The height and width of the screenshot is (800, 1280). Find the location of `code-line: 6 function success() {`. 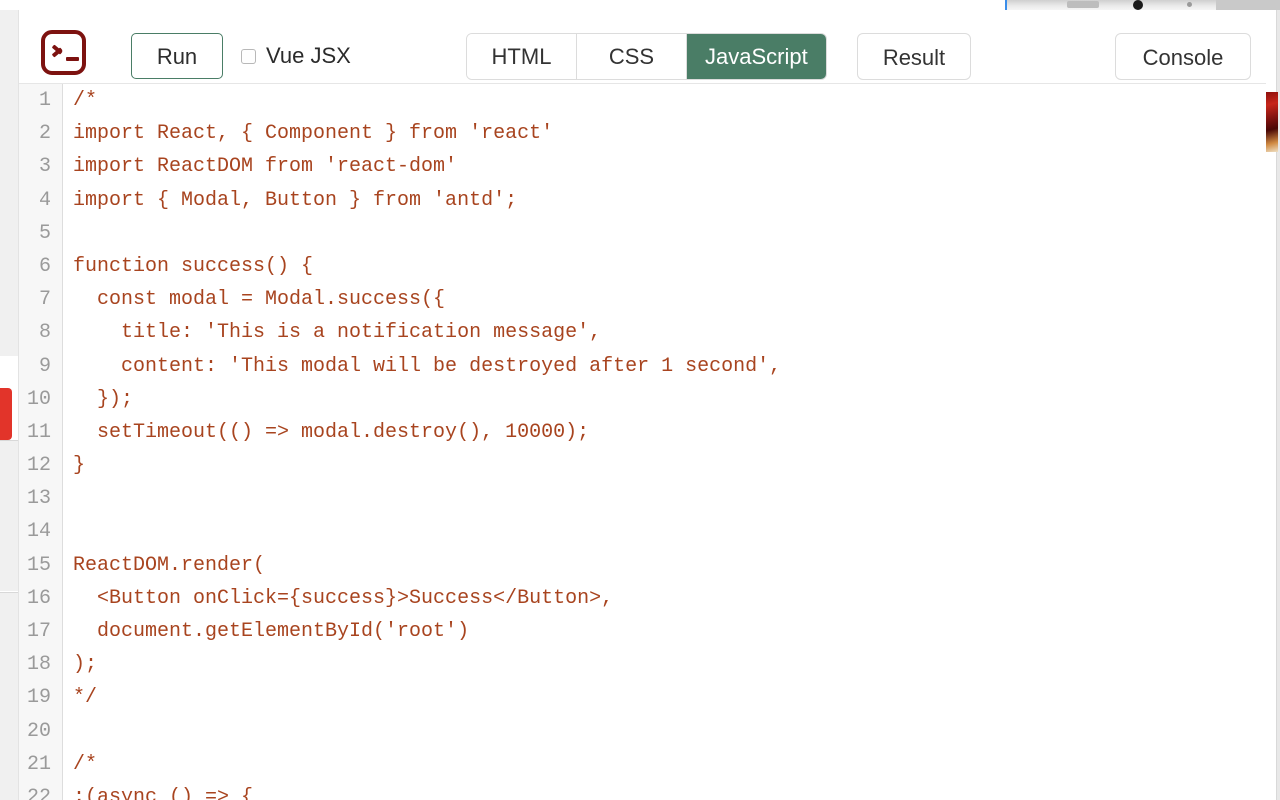

code-line: 6 function success() { is located at coordinates (642, 266).